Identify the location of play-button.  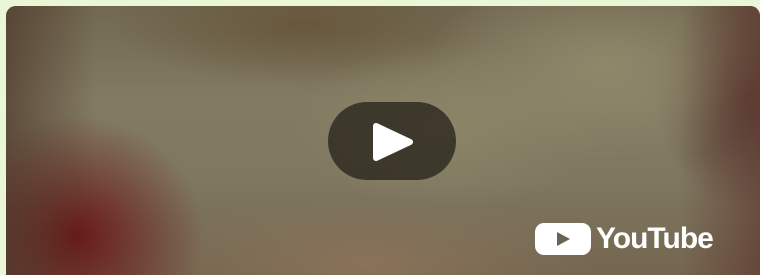
(392, 141).